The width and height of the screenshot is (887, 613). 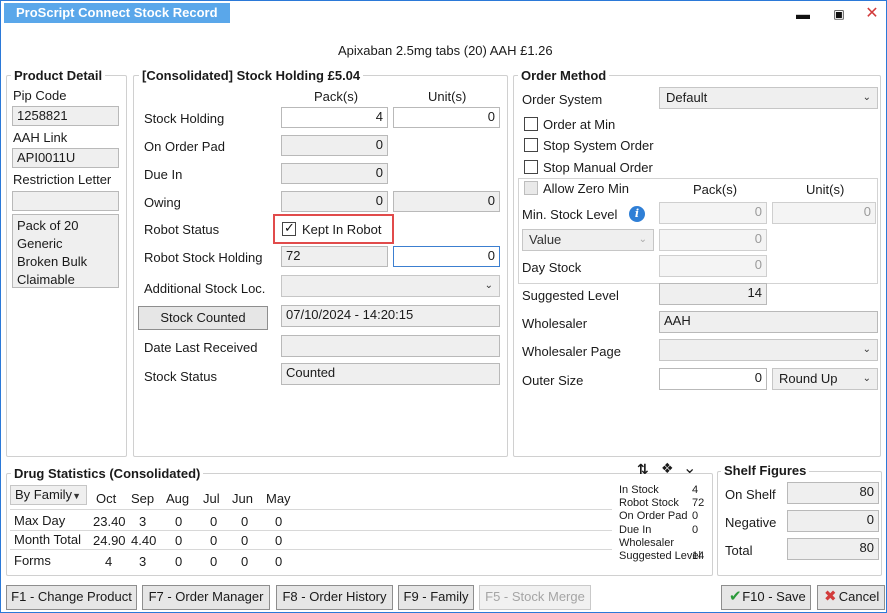 What do you see at coordinates (205, 288) in the screenshot?
I see `additional-stock-loc-label: Additional Stock Loc.` at bounding box center [205, 288].